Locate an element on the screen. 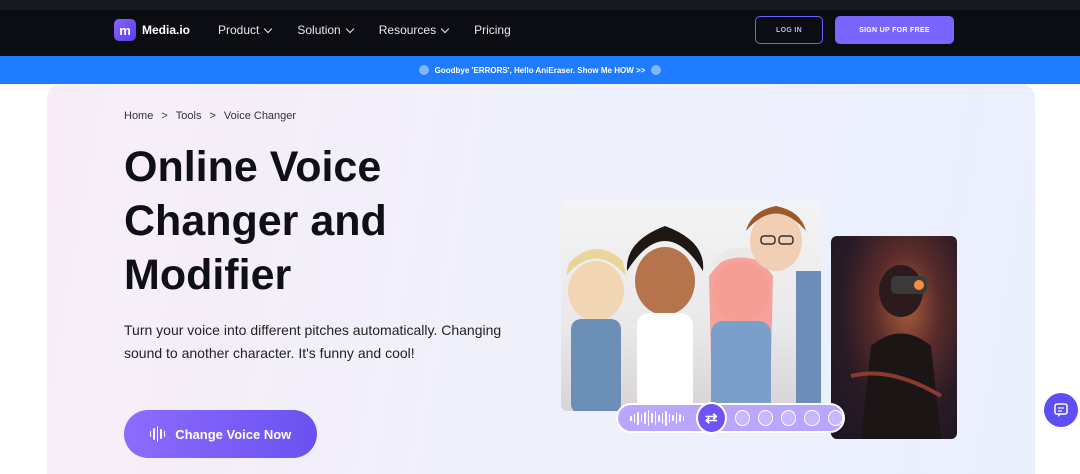  voice-alien-icon is located at coordinates (789, 418).